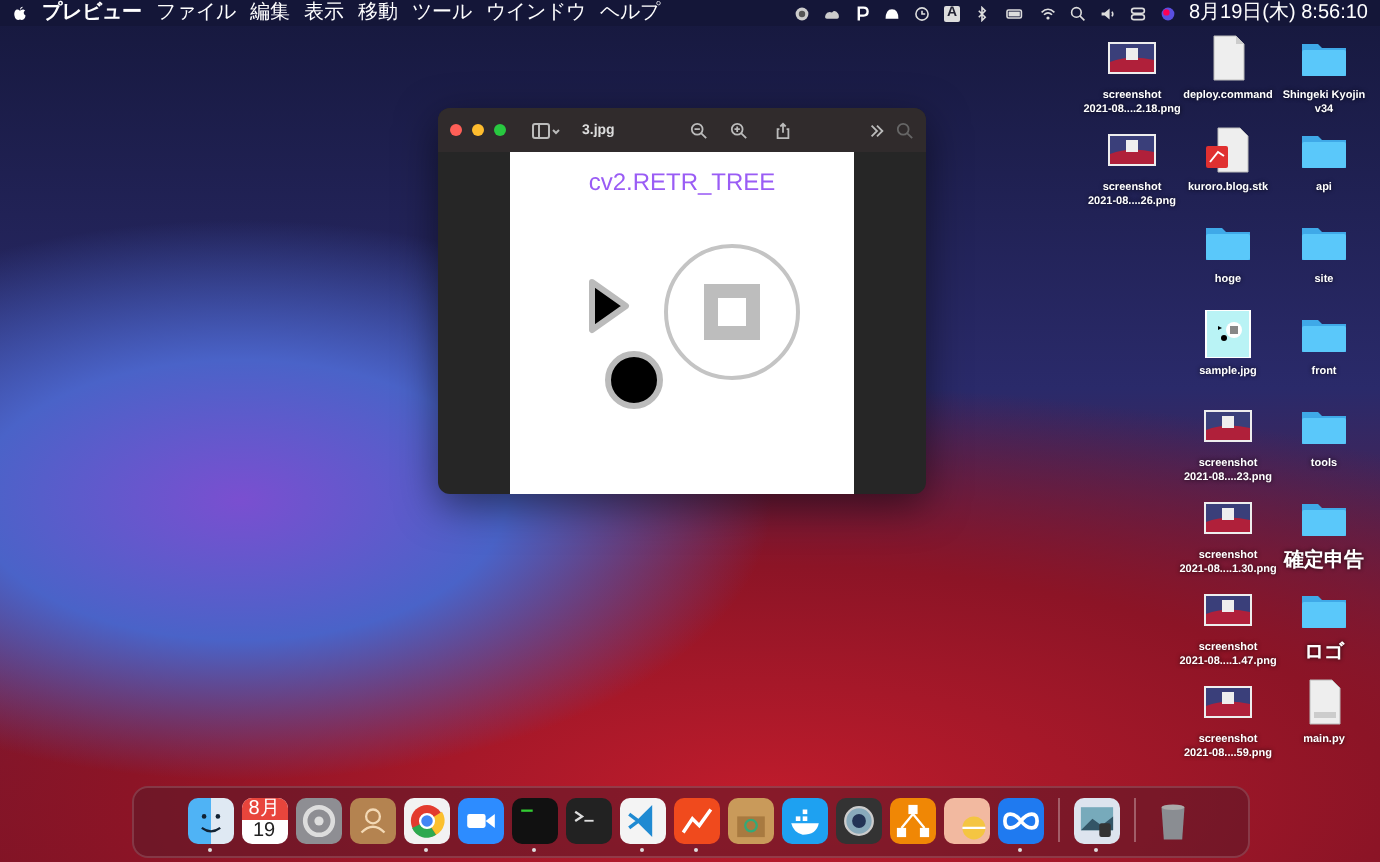 The height and width of the screenshot is (862, 1380). Describe the element at coordinates (922, 13) in the screenshot. I see `clock-icon` at that location.